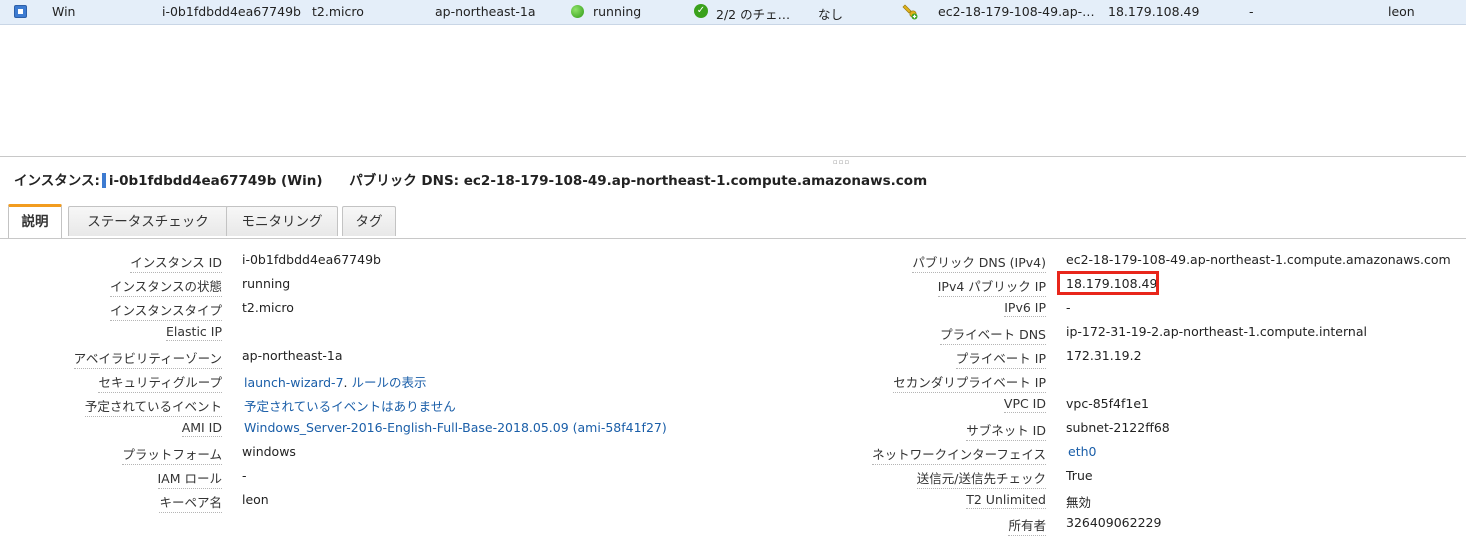 The width and height of the screenshot is (1466, 536). I want to click on label-security-group: セキュリティグループ, so click(160, 382).